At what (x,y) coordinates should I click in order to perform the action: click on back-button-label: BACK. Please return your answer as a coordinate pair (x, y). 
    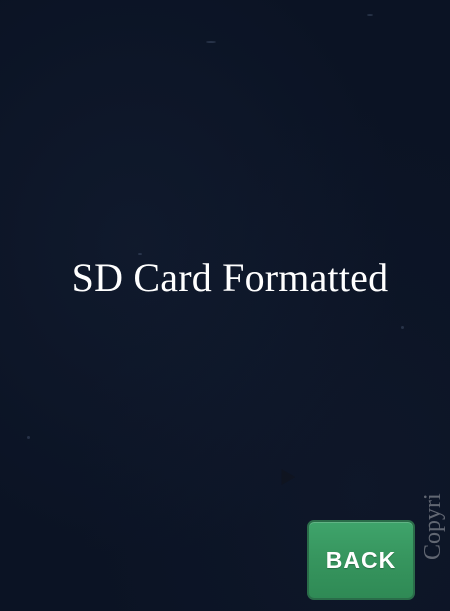
    Looking at the image, I should click on (361, 559).